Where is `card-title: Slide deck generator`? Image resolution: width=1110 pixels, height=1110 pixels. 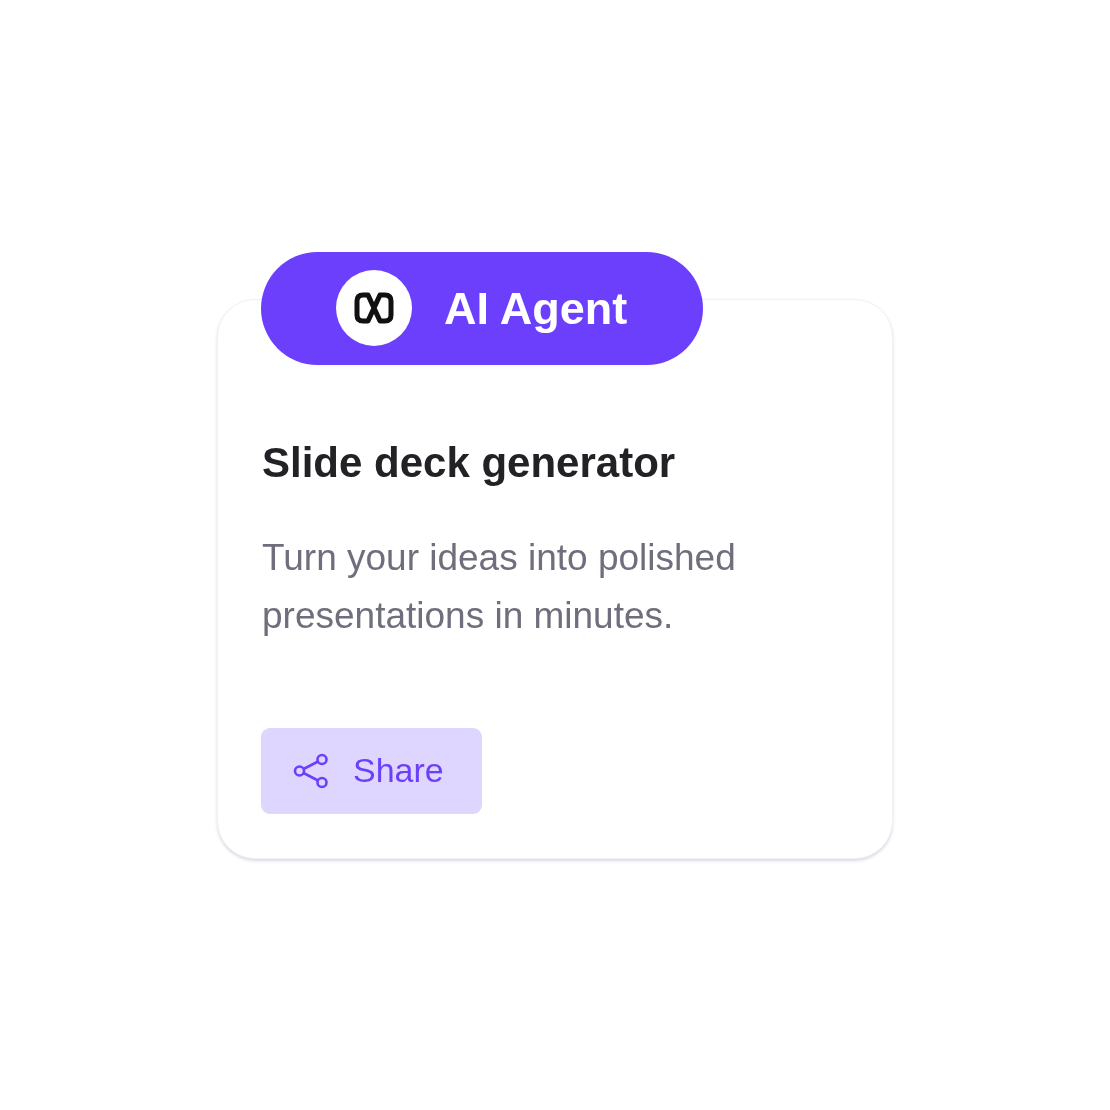 card-title: Slide deck generator is located at coordinates (469, 462).